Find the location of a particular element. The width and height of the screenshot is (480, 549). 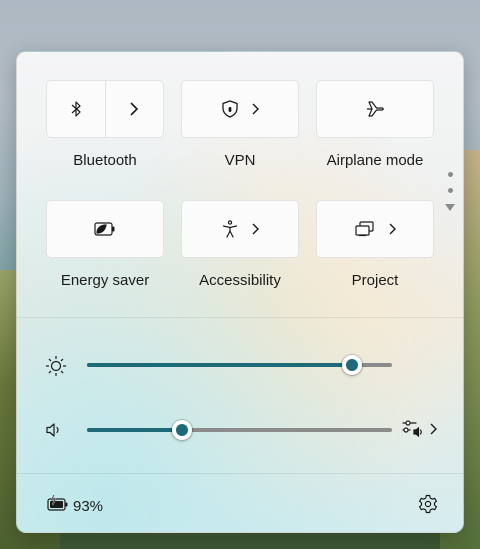

volume-slider is located at coordinates (239, 430).